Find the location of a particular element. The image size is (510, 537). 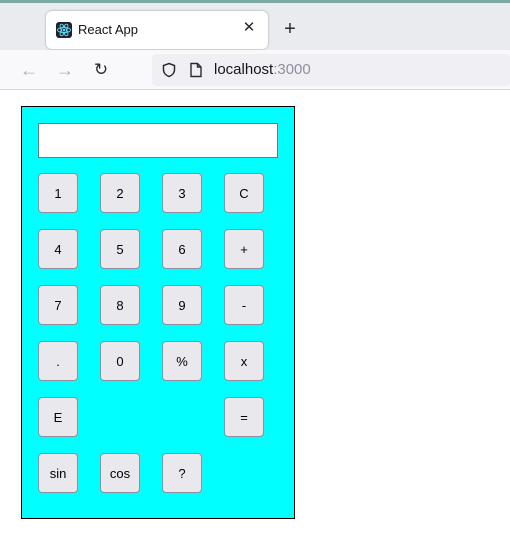

key-2-button: 2 is located at coordinates (120, 193).